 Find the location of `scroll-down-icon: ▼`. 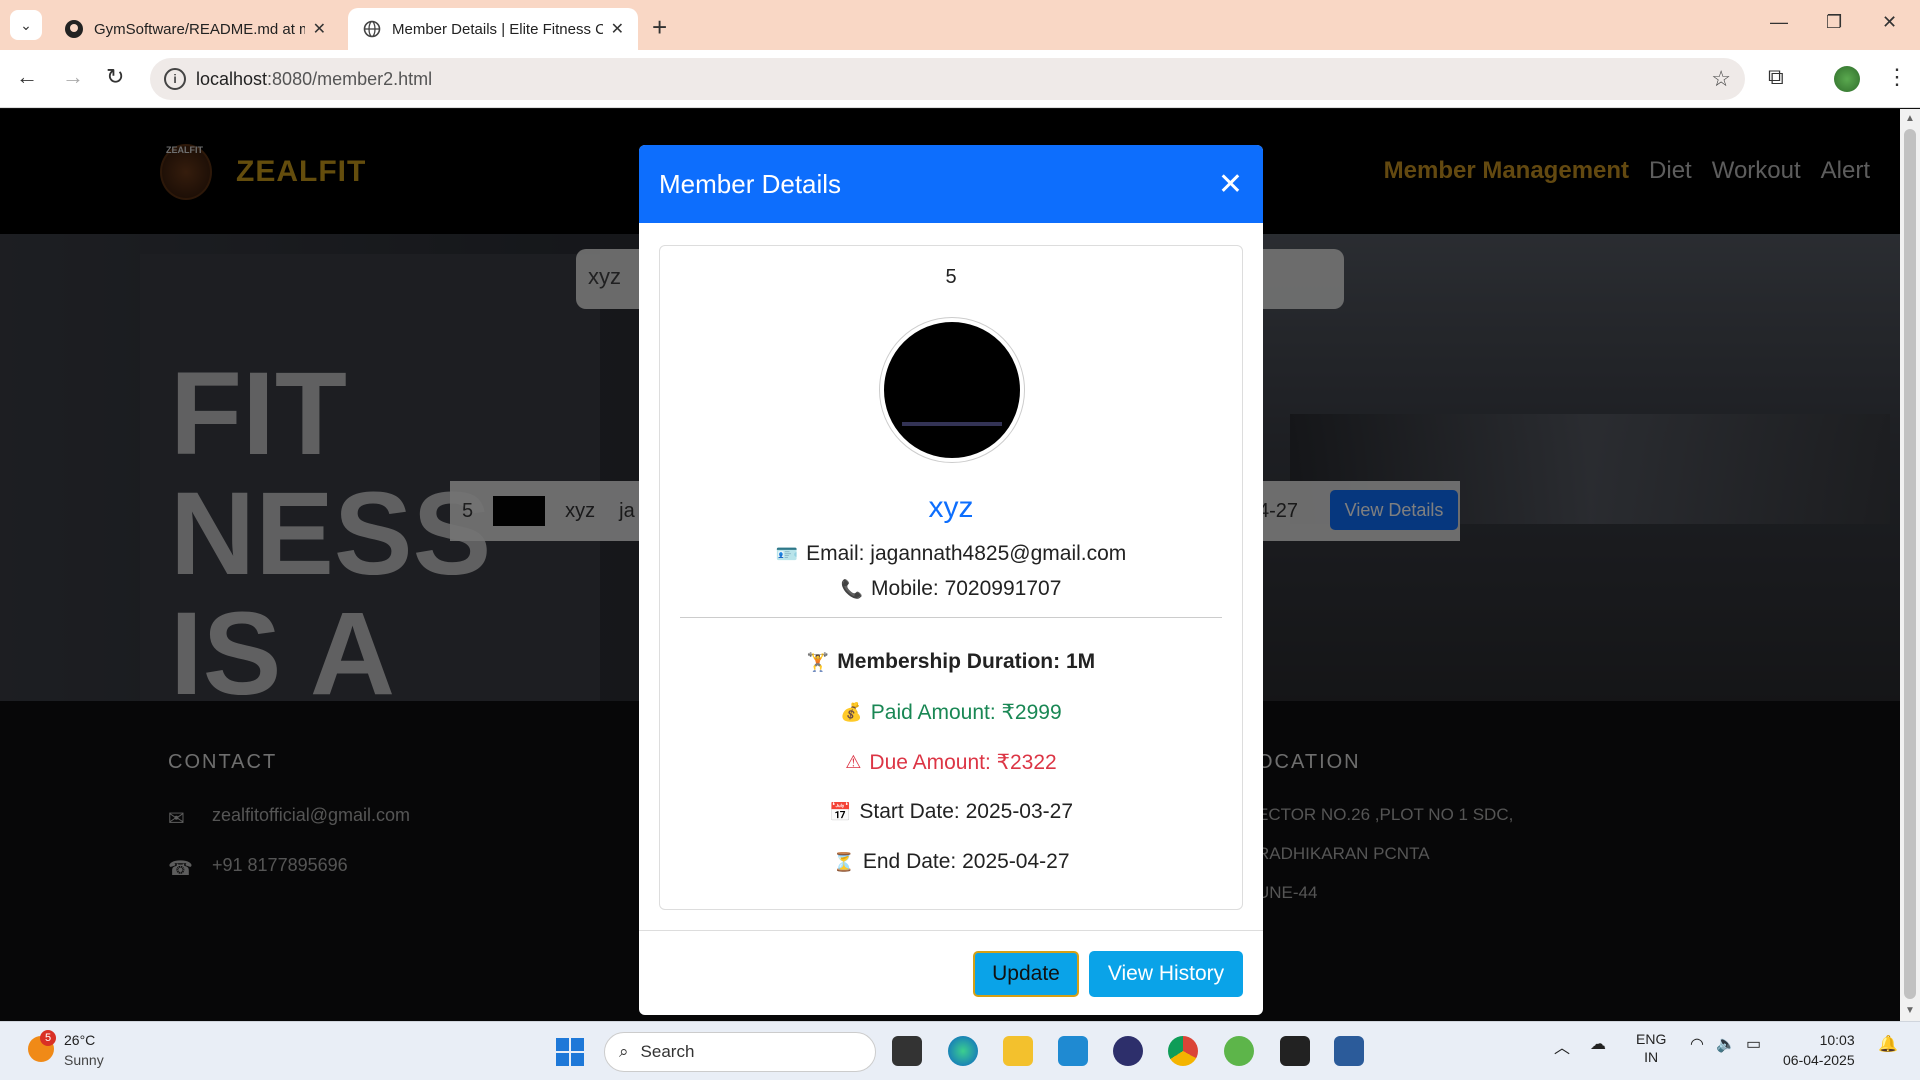

scroll-down-icon: ▼ is located at coordinates (1910, 1010).